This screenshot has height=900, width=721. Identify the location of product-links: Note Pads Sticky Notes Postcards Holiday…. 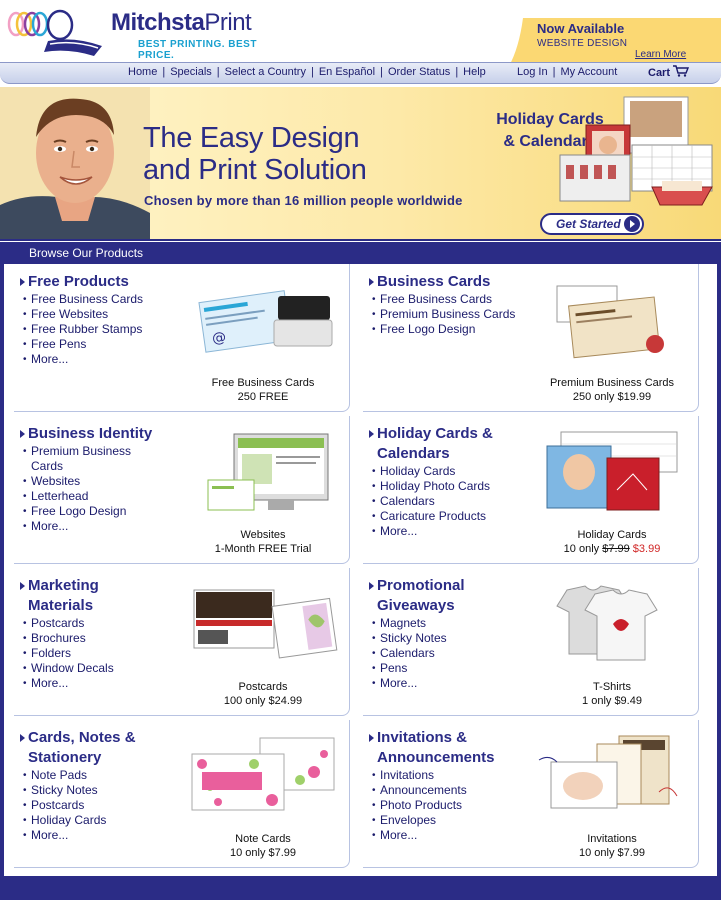
(98, 805).